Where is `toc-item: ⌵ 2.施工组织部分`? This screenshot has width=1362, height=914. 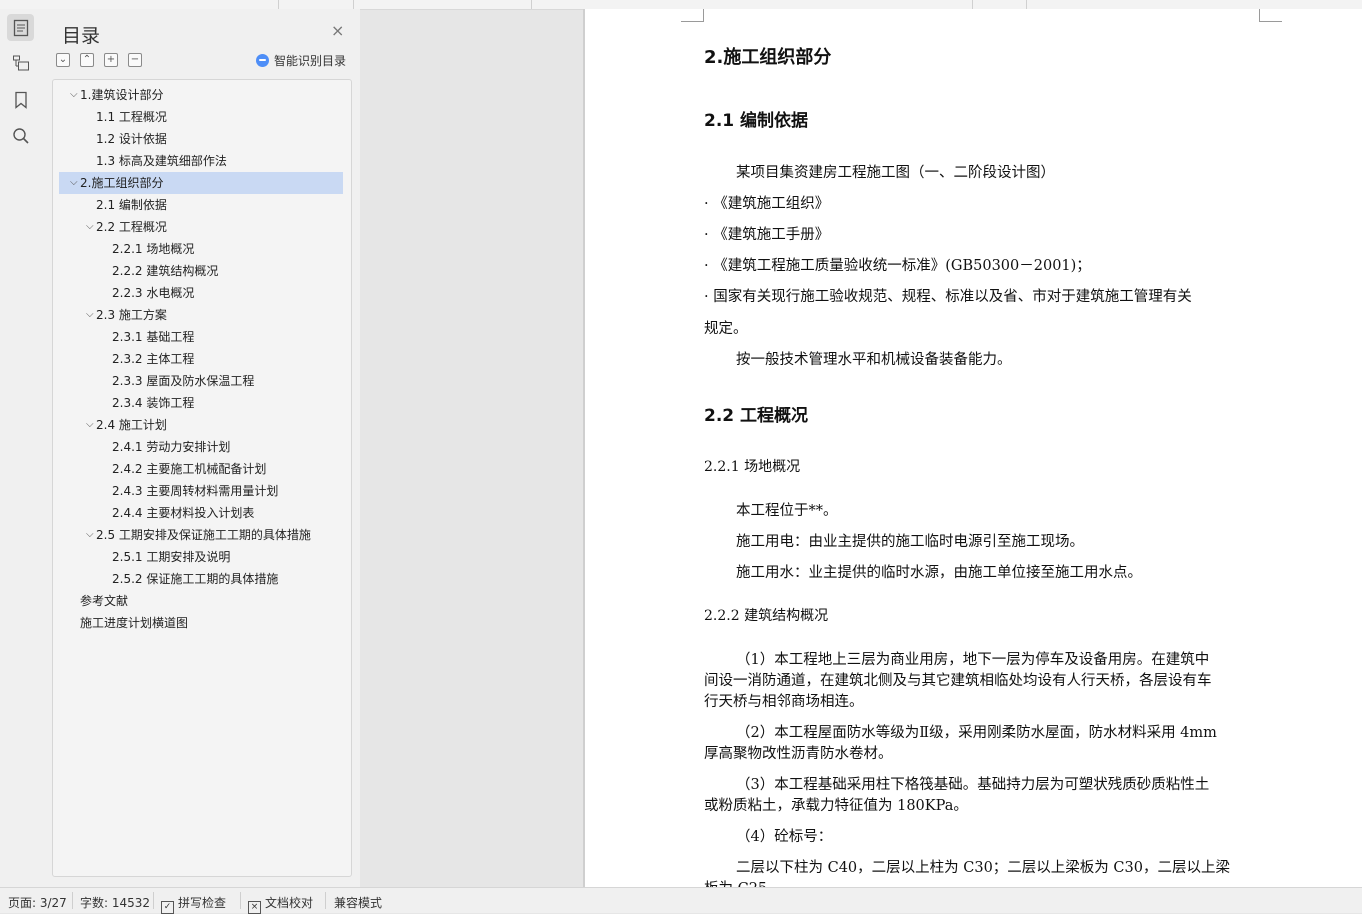 toc-item: ⌵ 2.施工组织部分 is located at coordinates (201, 183).